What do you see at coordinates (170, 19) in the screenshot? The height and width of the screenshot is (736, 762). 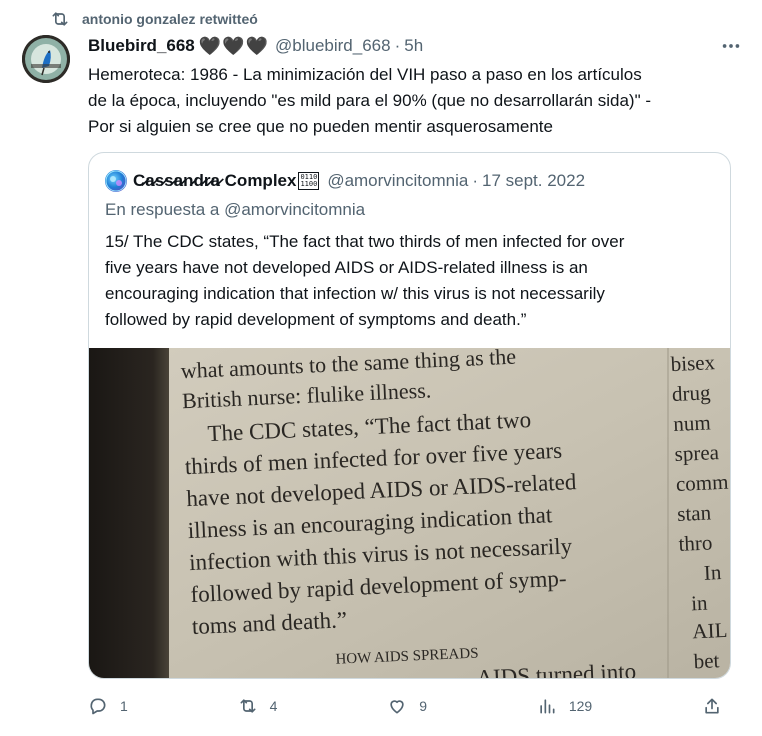 I see `retweeted-by-label: antonio gonzalez retwitteó` at bounding box center [170, 19].